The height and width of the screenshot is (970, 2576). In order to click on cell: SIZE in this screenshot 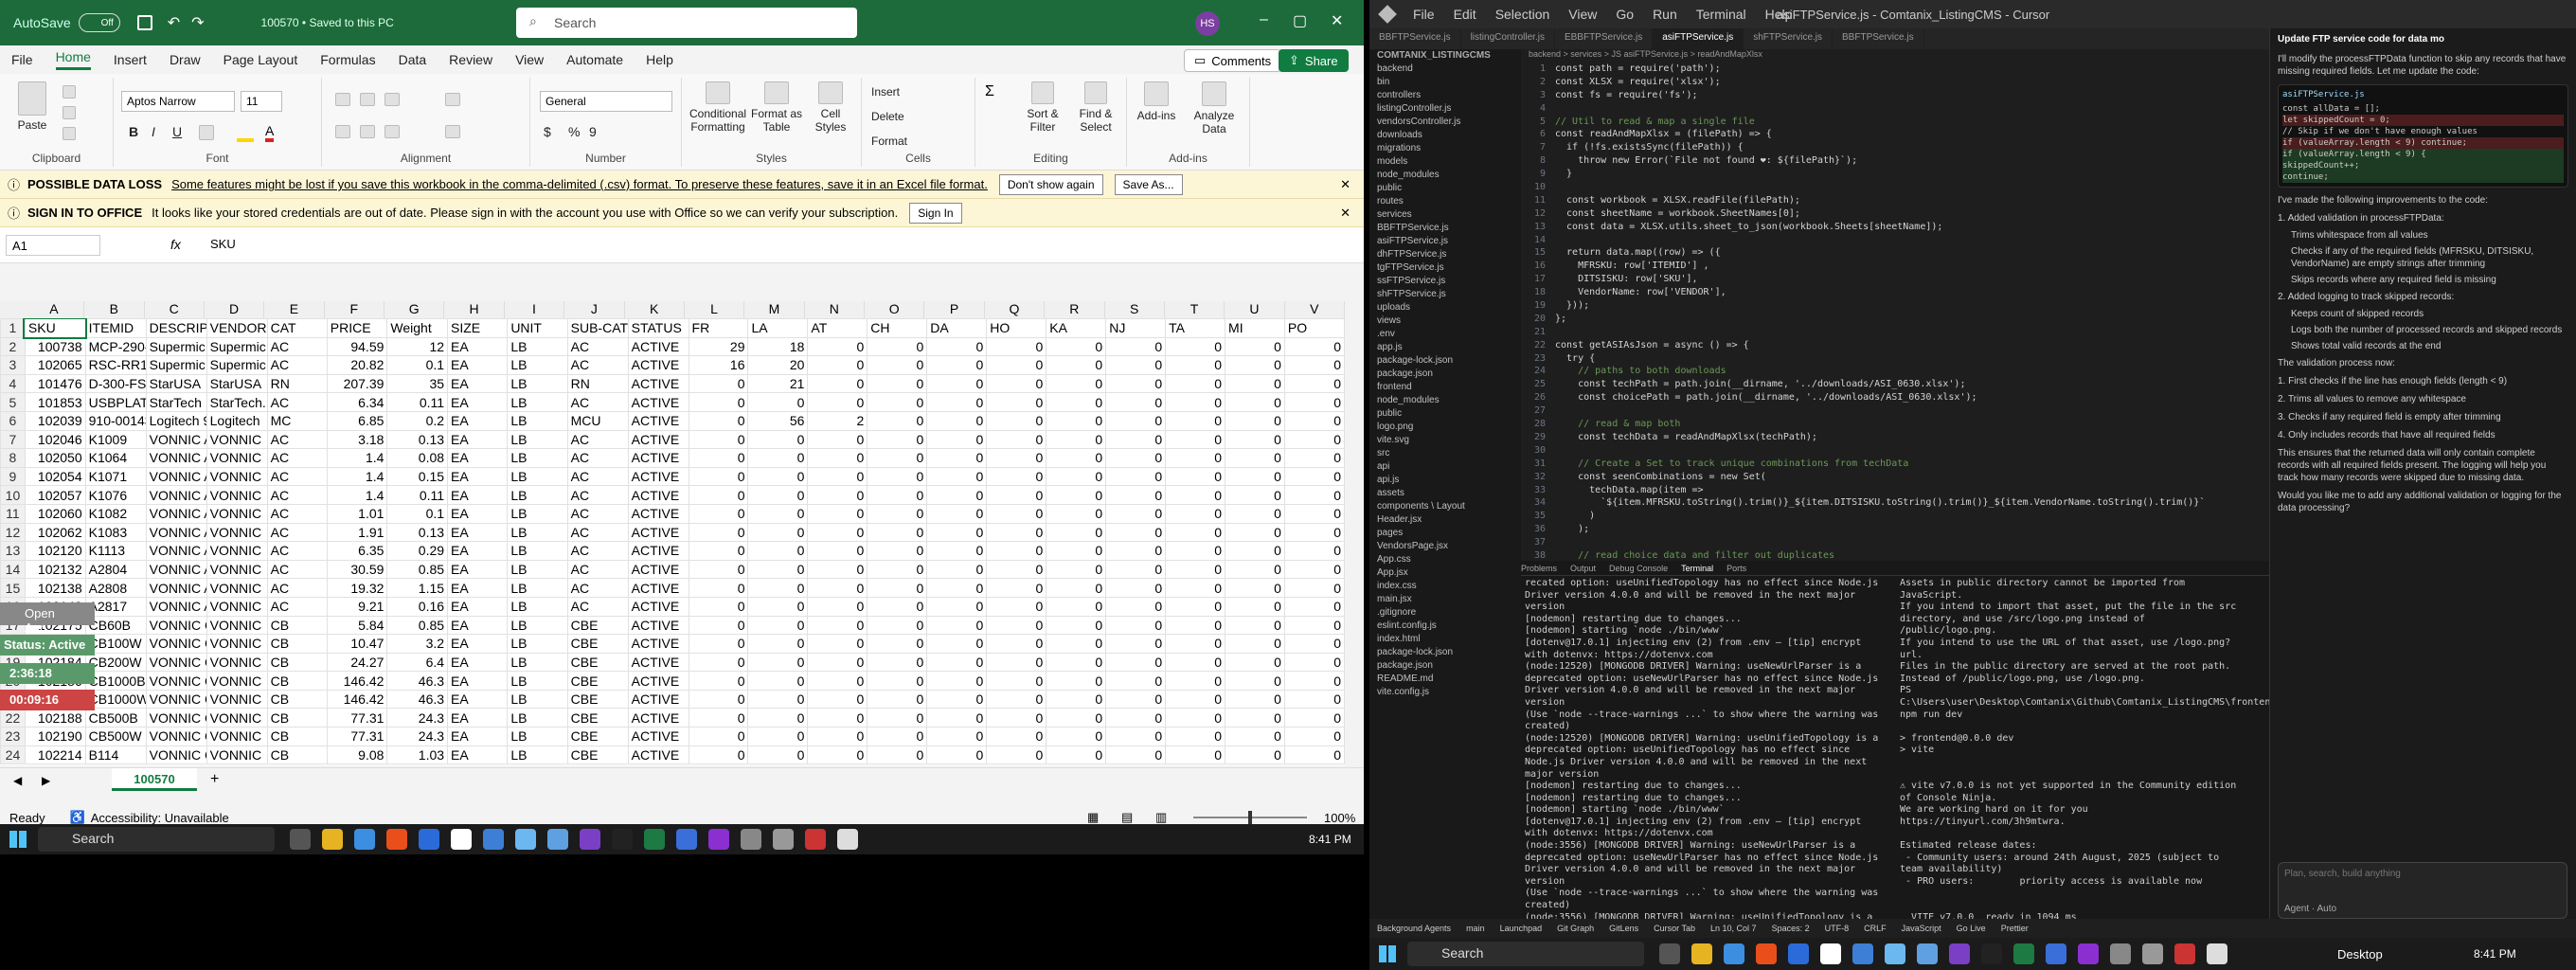, I will do `click(478, 328)`.